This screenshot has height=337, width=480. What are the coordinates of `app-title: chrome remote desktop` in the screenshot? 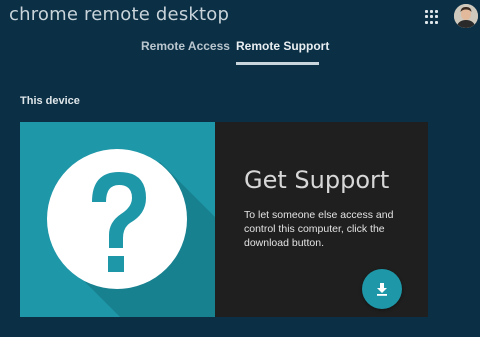 It's located at (119, 14).